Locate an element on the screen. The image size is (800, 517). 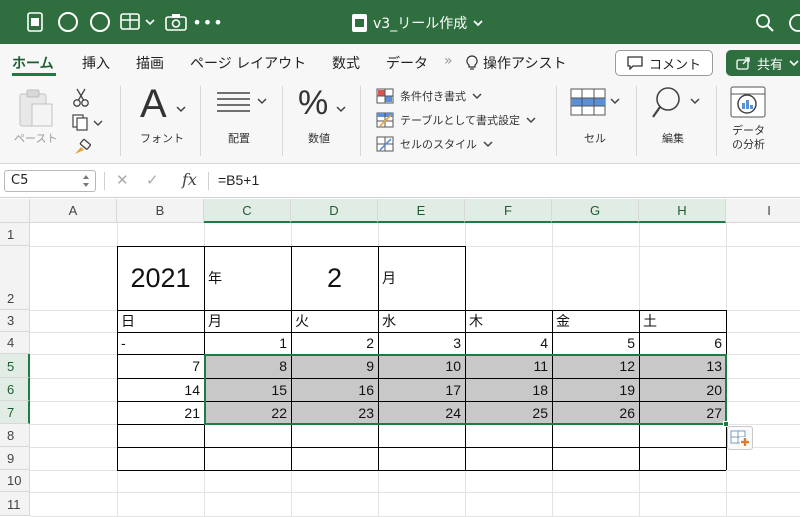
cancel-icon: ✕ is located at coordinates (122, 180).